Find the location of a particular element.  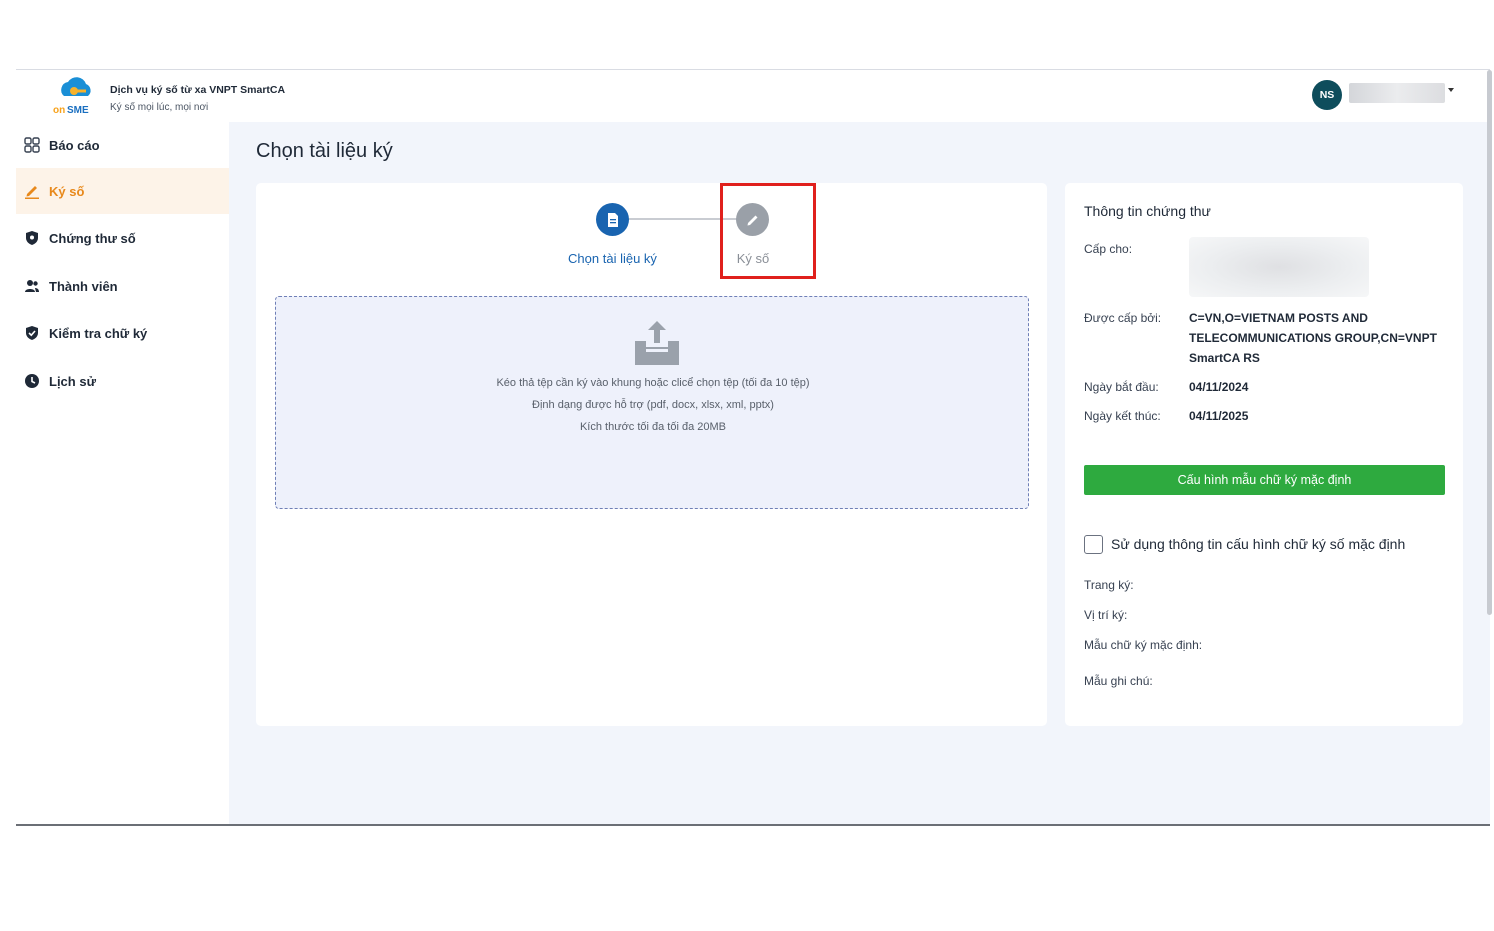

svg-text: SME is located at coordinates (78, 110).